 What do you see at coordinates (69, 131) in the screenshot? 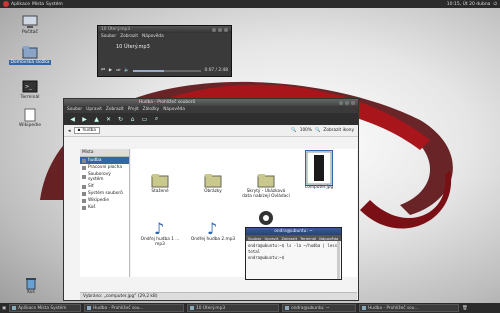
I see `toggle-path-icon: ◂` at bounding box center [69, 131].